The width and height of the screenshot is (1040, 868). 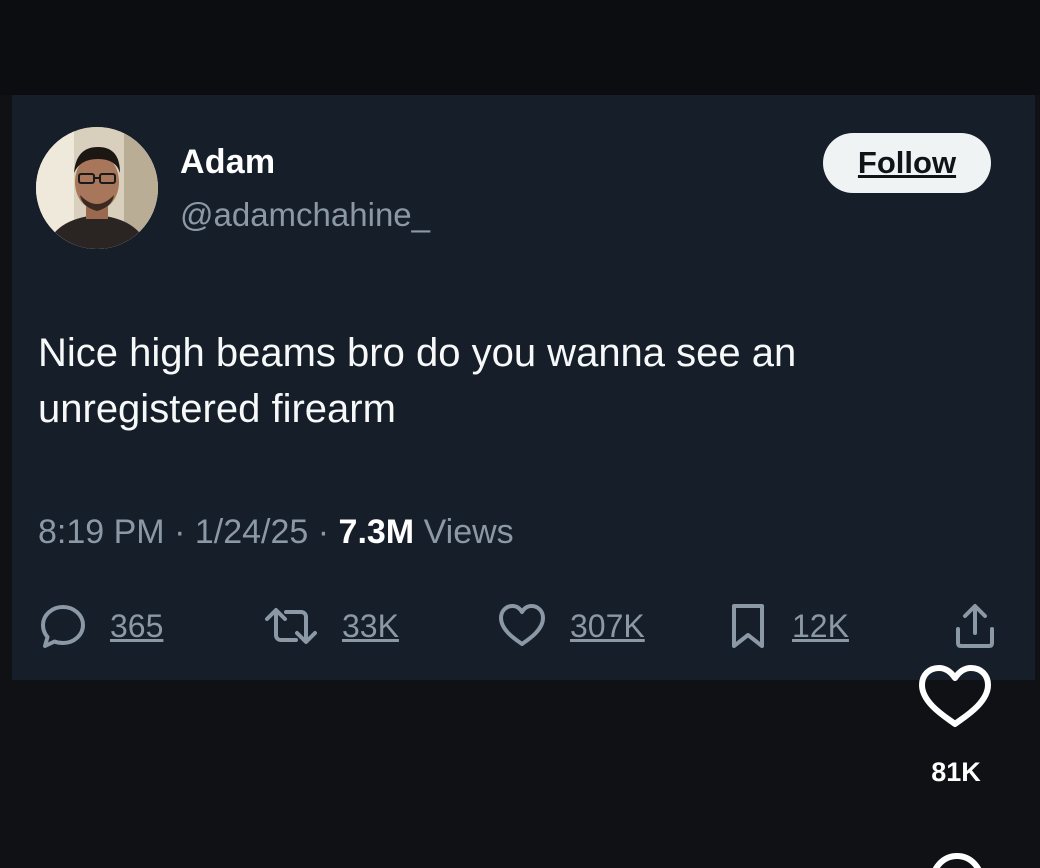 What do you see at coordinates (330, 626) in the screenshot?
I see `repost-button: 33K` at bounding box center [330, 626].